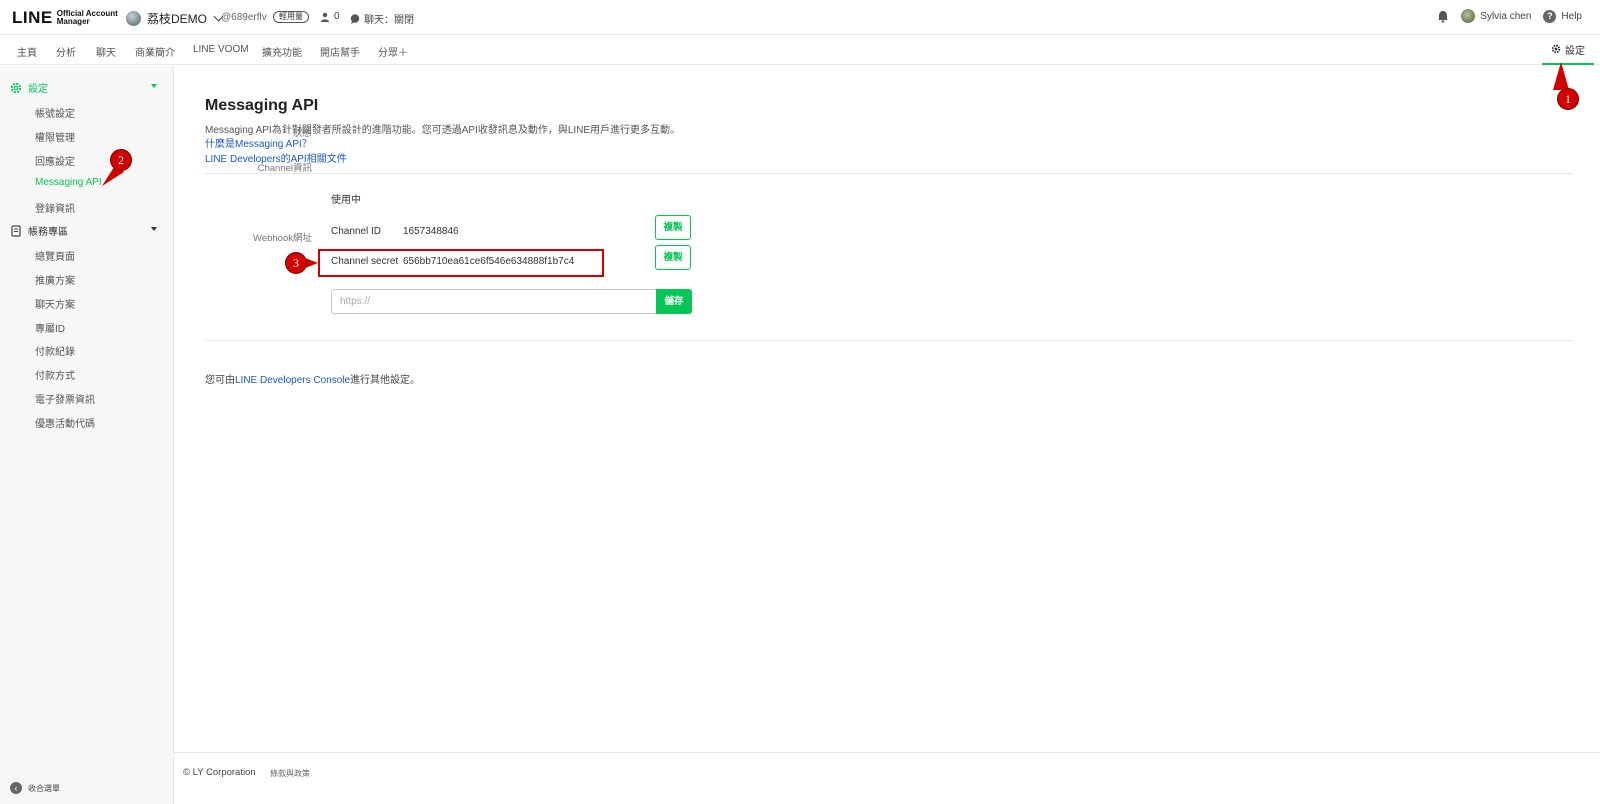 This screenshot has width=1600, height=804. Describe the element at coordinates (1568, 99) in the screenshot. I see `annotation-callout-1: 1` at that location.